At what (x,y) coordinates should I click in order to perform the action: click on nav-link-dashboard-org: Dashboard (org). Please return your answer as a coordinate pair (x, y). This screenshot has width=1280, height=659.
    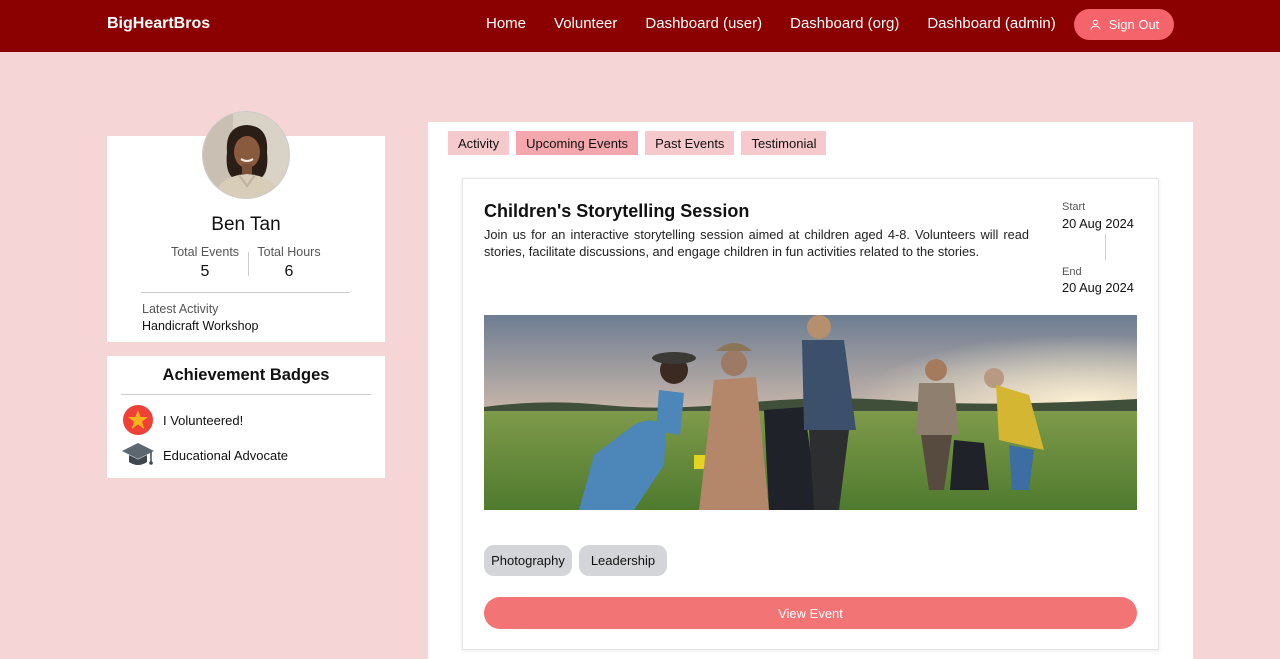
    Looking at the image, I should click on (844, 23).